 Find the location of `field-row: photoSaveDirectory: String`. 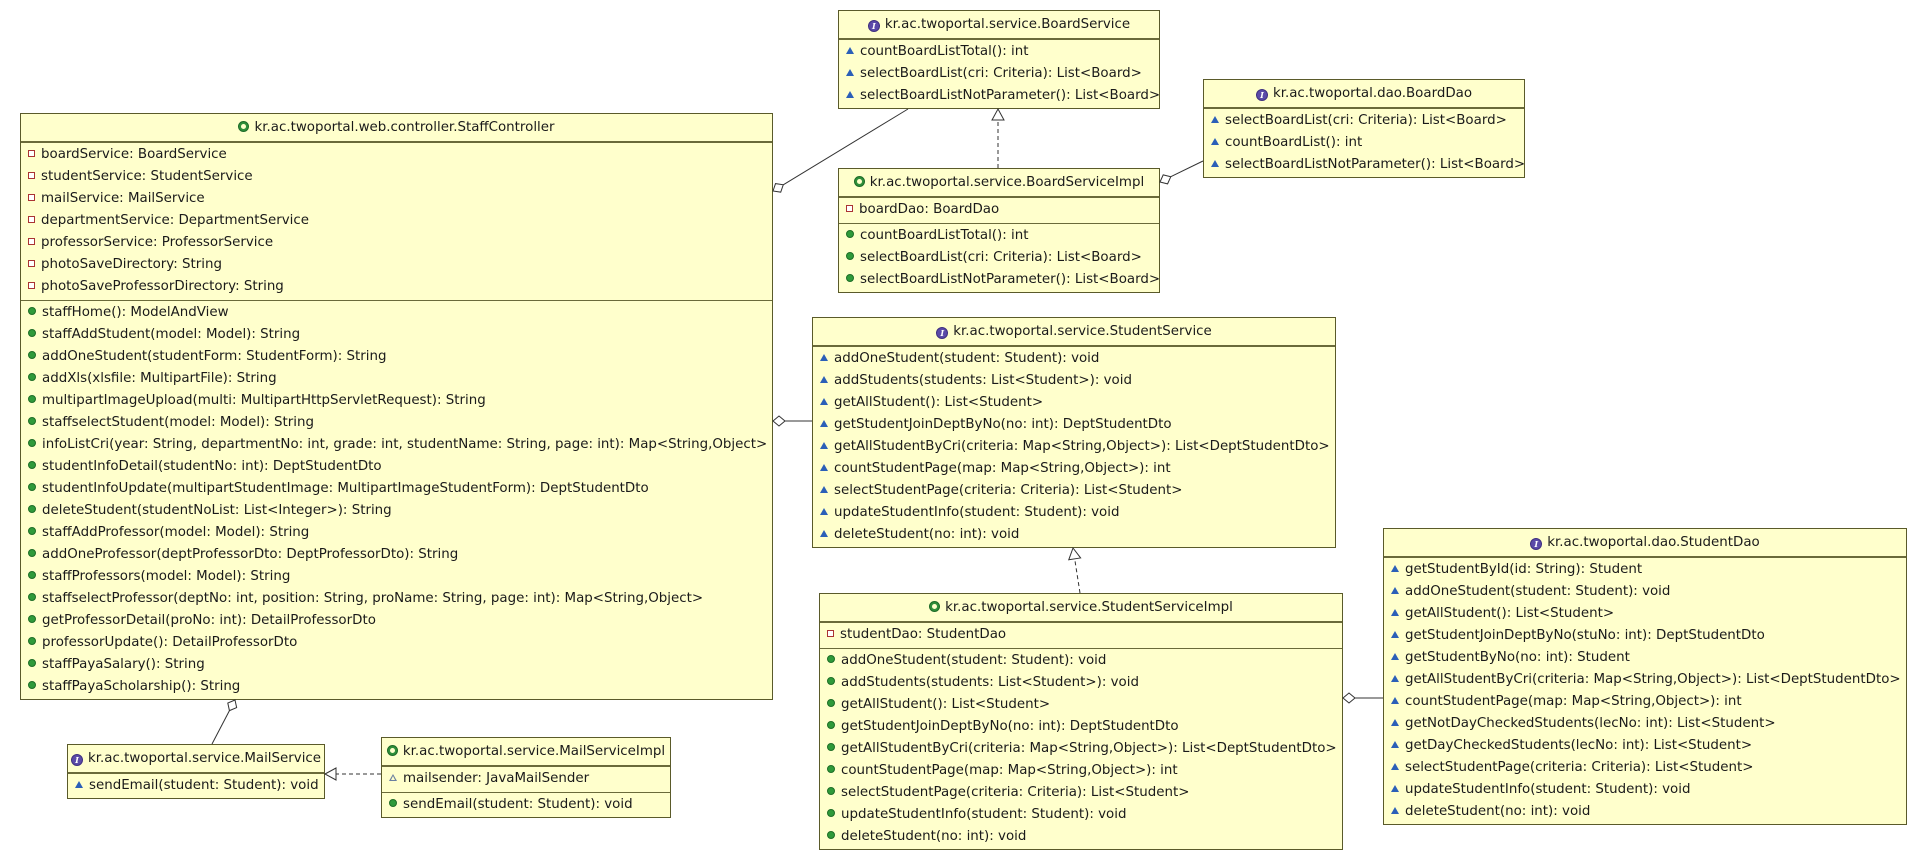

field-row: photoSaveDirectory: String is located at coordinates (396, 265).